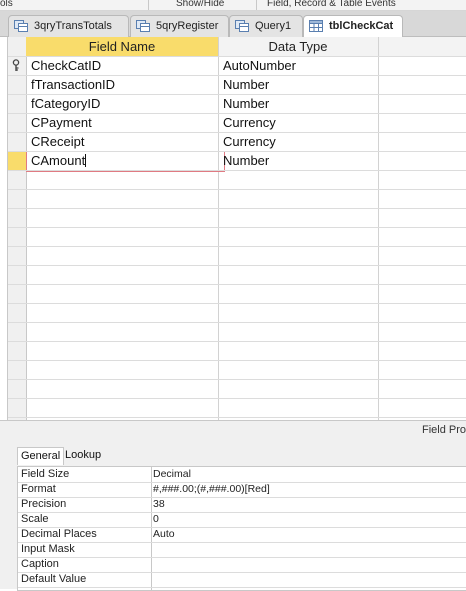 This screenshot has width=466, height=591. I want to click on property-label: Scale, so click(35, 519).